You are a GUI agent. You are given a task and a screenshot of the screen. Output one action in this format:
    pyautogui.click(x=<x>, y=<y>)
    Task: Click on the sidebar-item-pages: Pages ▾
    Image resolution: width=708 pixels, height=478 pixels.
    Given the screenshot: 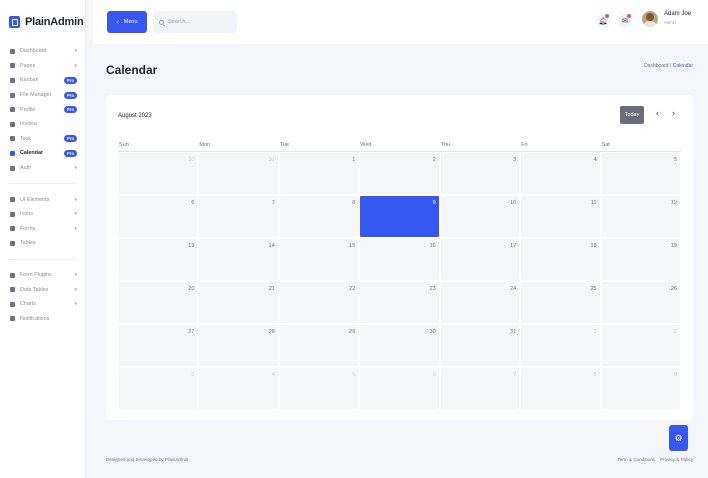 What is the action you would take?
    pyautogui.click(x=42, y=66)
    